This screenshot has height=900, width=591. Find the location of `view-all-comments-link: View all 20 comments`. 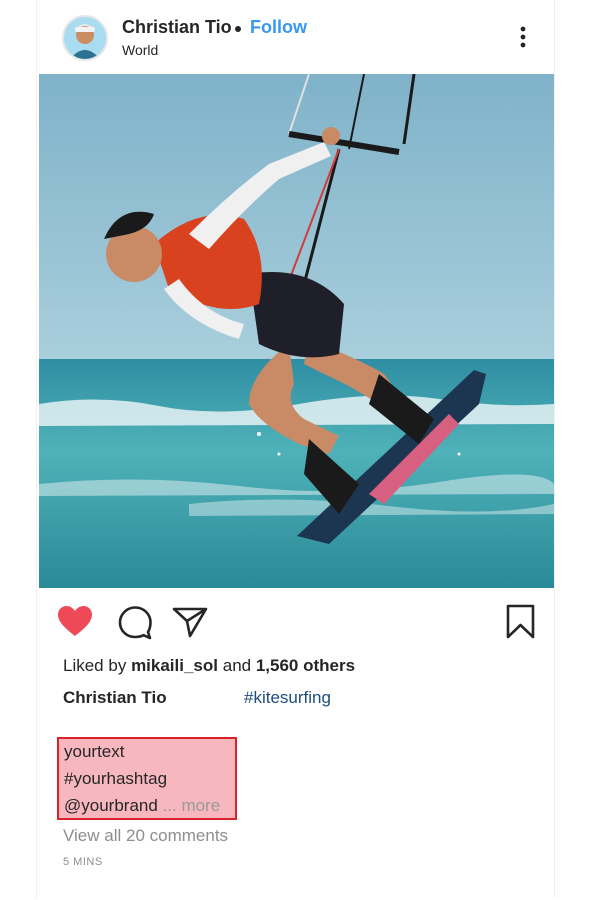

view-all-comments-link: View all 20 comments is located at coordinates (145, 836).